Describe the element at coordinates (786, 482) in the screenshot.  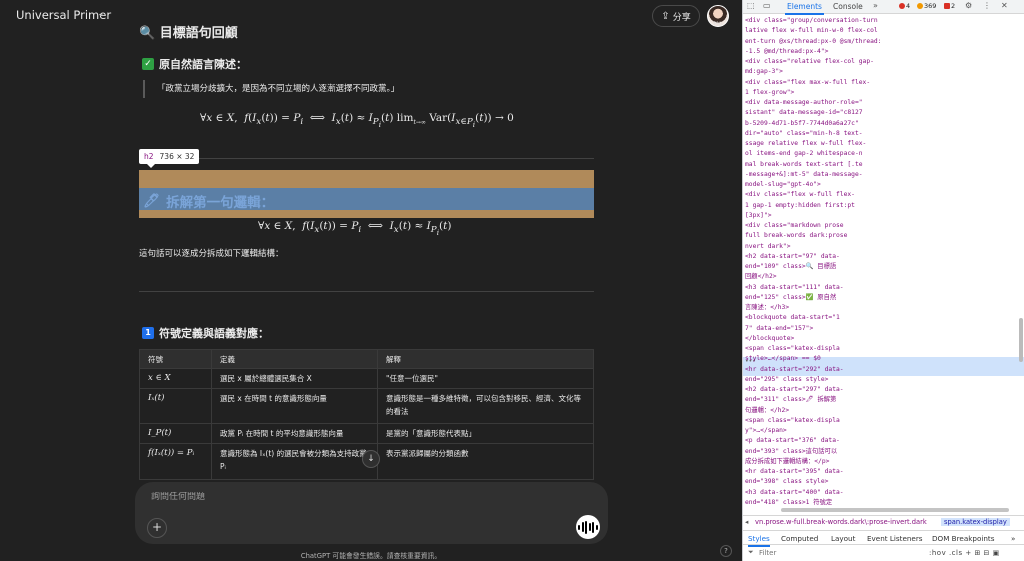
I see `dom-node-line: end="398" class style>` at that location.